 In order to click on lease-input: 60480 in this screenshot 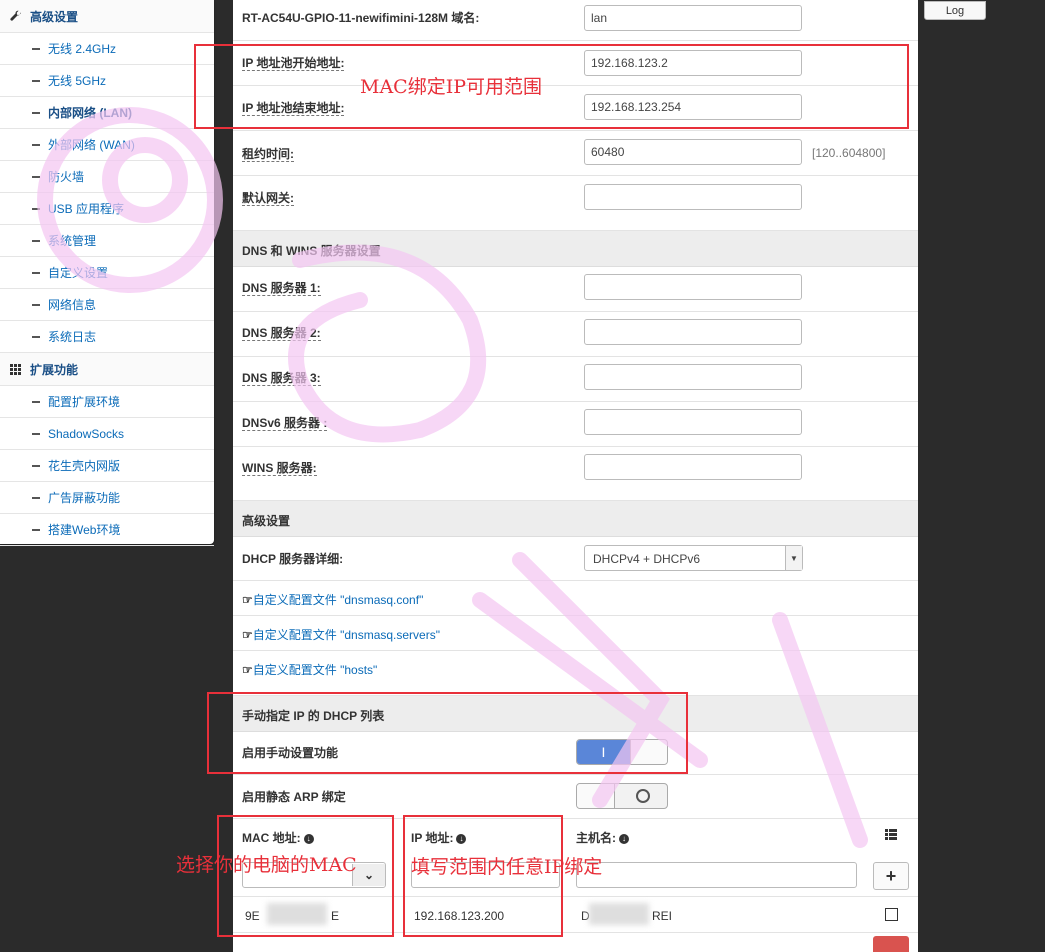, I will do `click(693, 152)`.